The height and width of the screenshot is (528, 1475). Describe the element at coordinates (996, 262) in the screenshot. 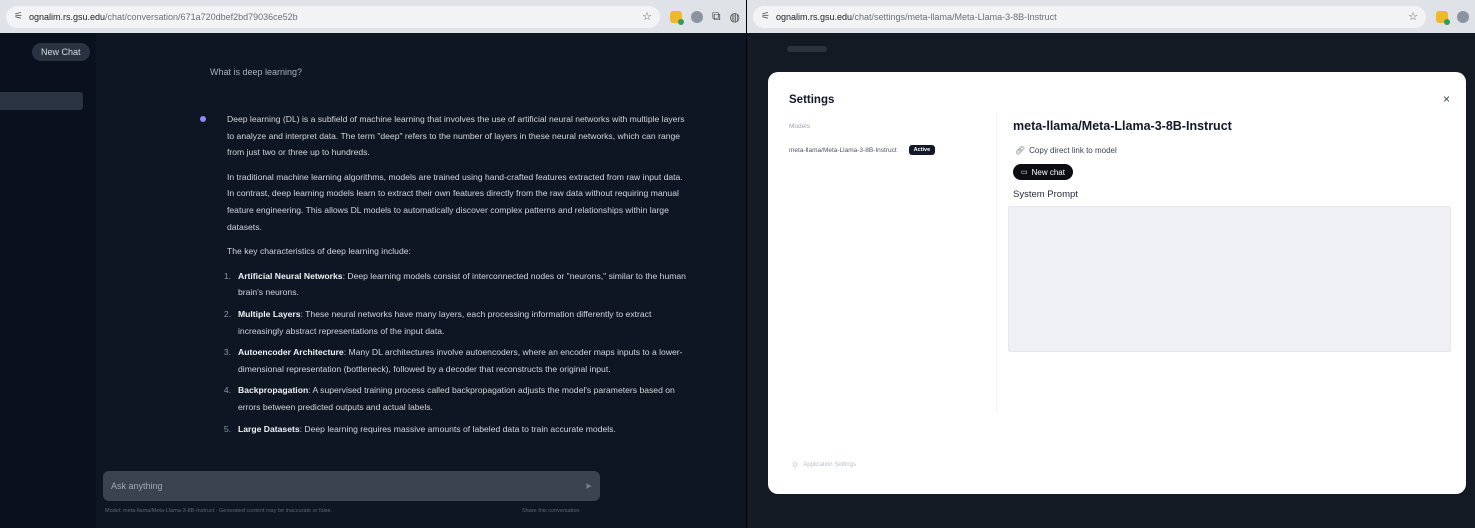

I see `divider` at that location.